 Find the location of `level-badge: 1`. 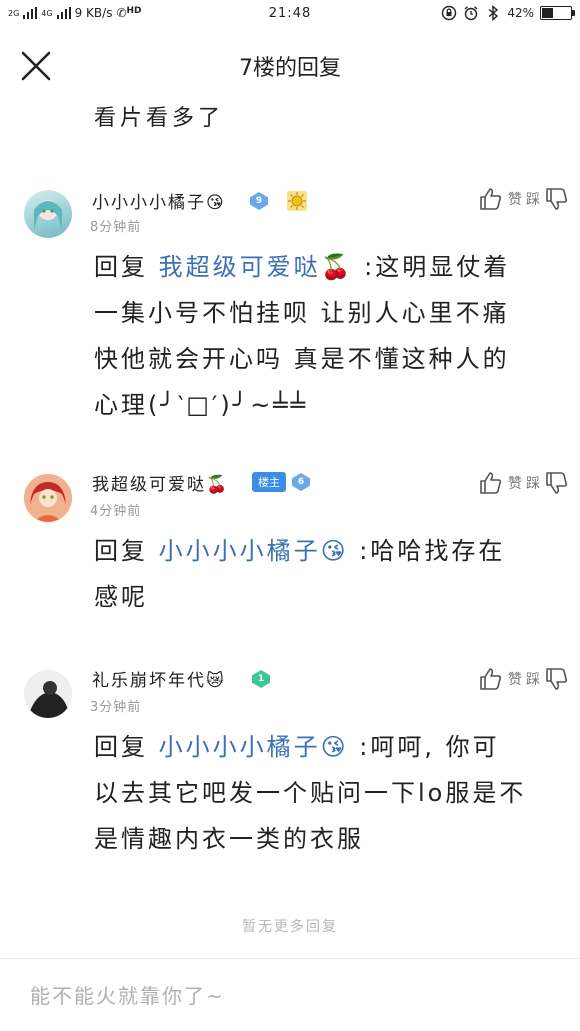

level-badge: 1 is located at coordinates (261, 679).